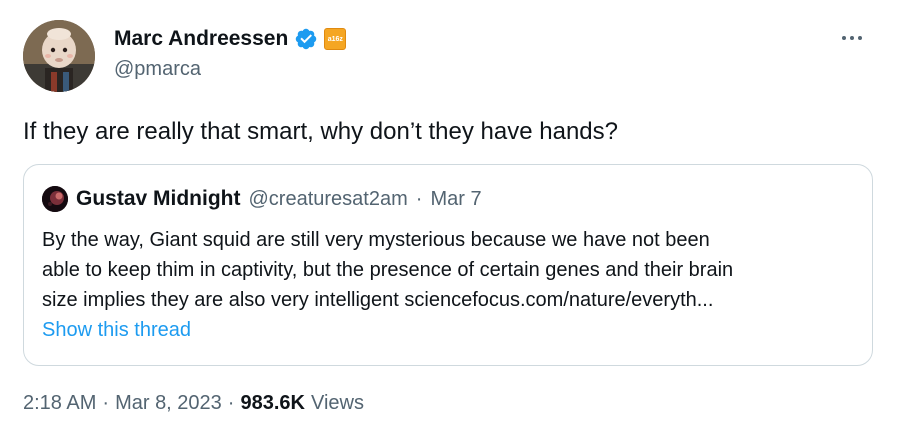 This screenshot has width=898, height=433. Describe the element at coordinates (328, 199) in the screenshot. I see `quoted-author-handle: @creaturesat2am` at that location.